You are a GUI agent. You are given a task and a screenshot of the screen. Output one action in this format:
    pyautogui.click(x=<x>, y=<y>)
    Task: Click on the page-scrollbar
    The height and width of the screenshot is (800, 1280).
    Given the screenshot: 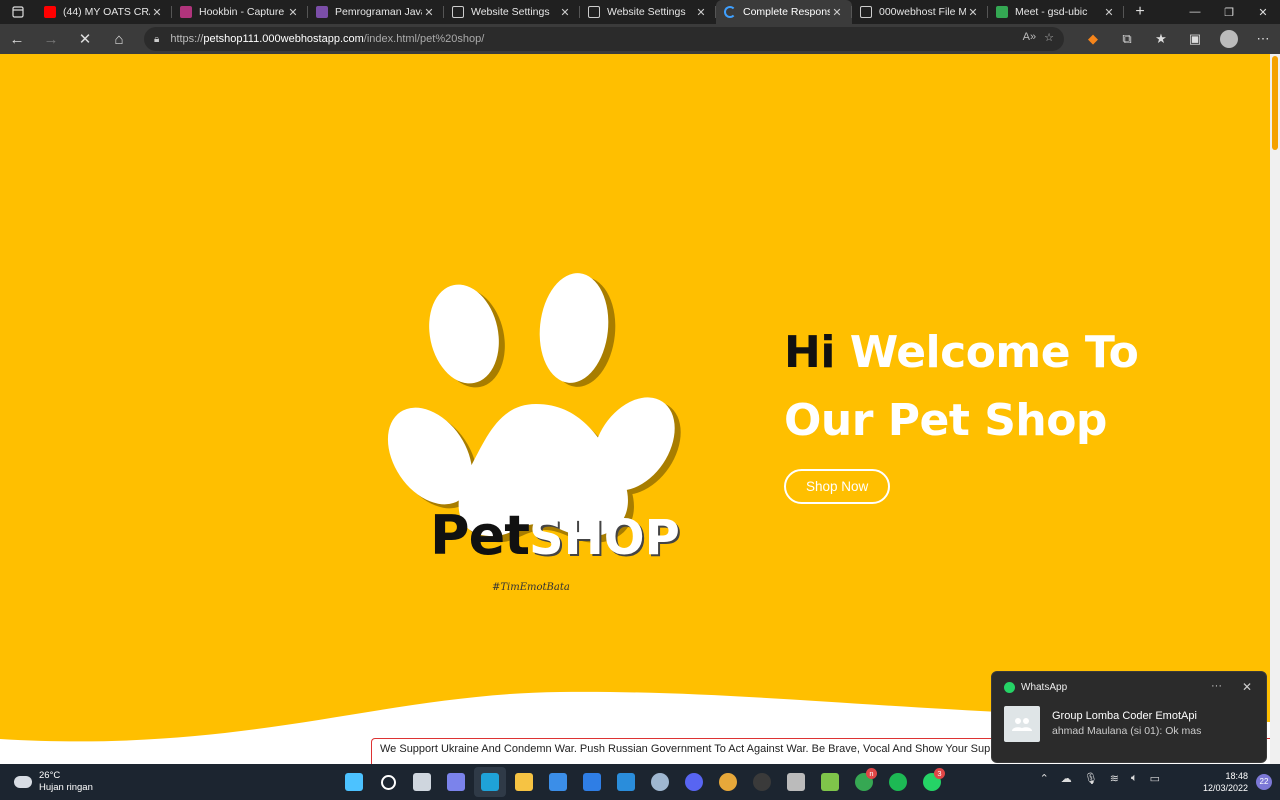 What is the action you would take?
    pyautogui.click(x=1275, y=409)
    